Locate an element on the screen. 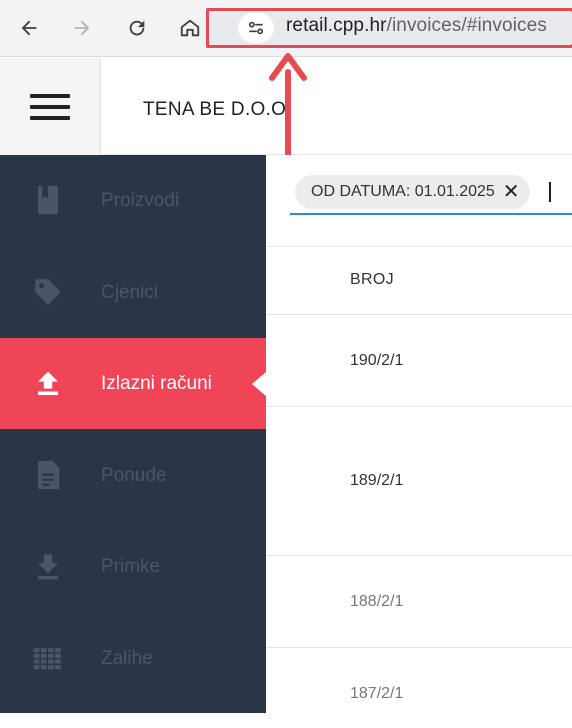  url-text: retail.cpp.hr/invoices/#invoices is located at coordinates (416, 26).